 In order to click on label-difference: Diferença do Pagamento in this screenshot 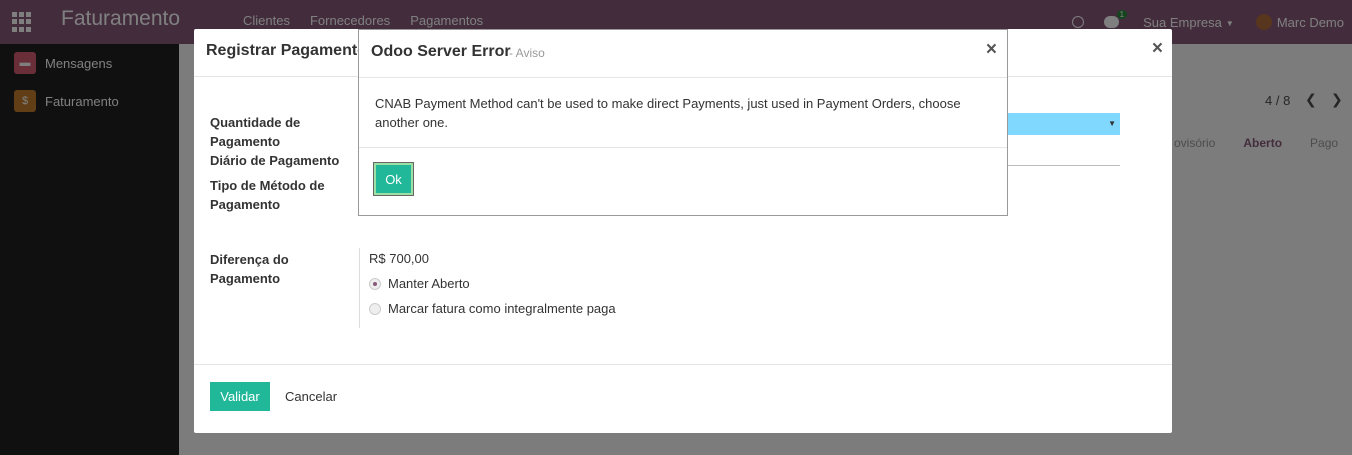, I will do `click(249, 269)`.